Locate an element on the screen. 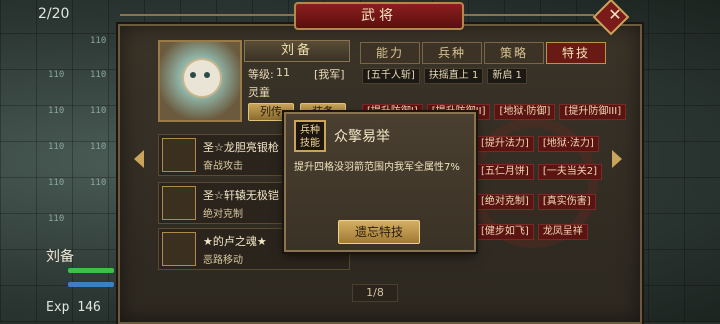 The height and width of the screenshot is (324, 720). specialty-row: [健步如飞] 龙凤呈祥 is located at coordinates (534, 232).